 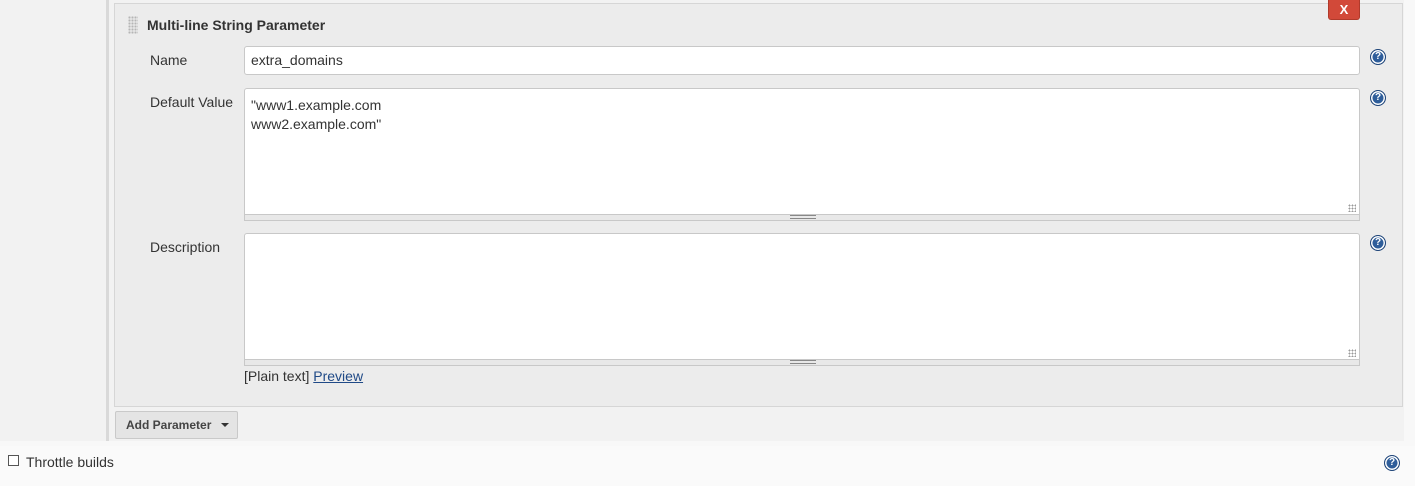 What do you see at coordinates (802, 60) in the screenshot?
I see `name-input: extra_domains` at bounding box center [802, 60].